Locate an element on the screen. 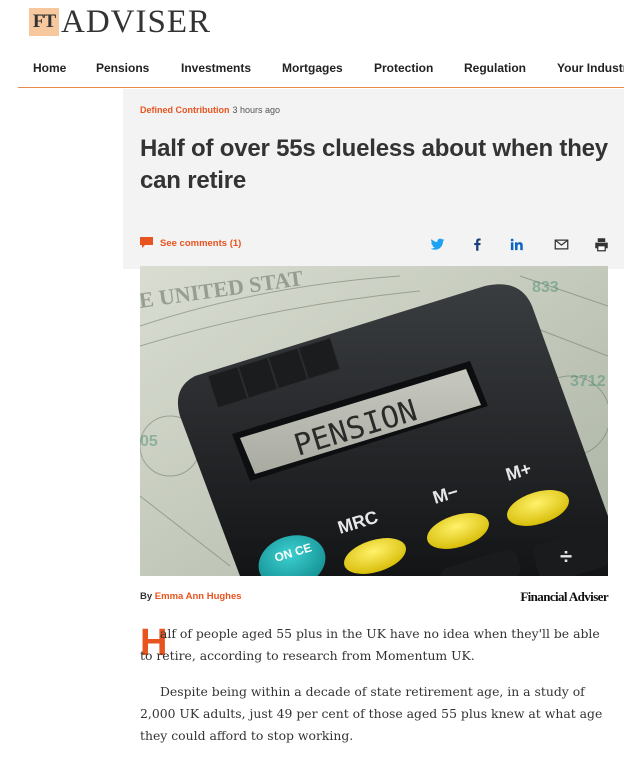 Image resolution: width=624 pixels, height=760 pixels. author-link: Emma Ann Hughes is located at coordinates (198, 596).